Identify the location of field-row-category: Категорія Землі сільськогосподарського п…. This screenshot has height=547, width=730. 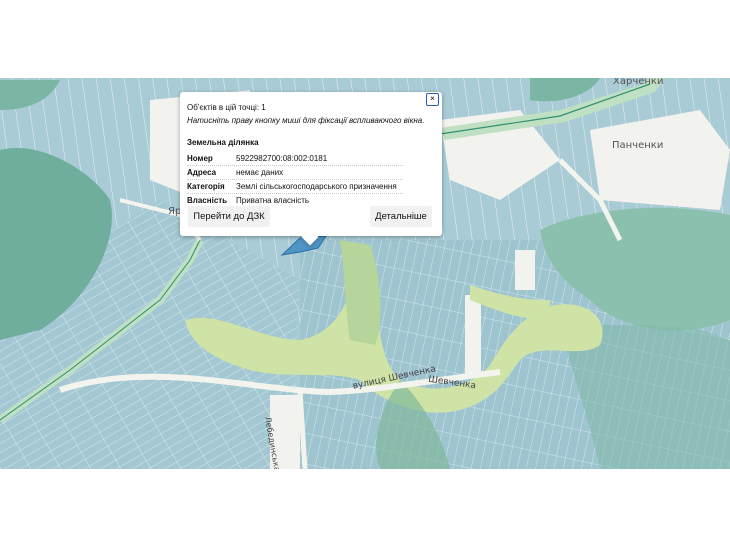
(295, 187).